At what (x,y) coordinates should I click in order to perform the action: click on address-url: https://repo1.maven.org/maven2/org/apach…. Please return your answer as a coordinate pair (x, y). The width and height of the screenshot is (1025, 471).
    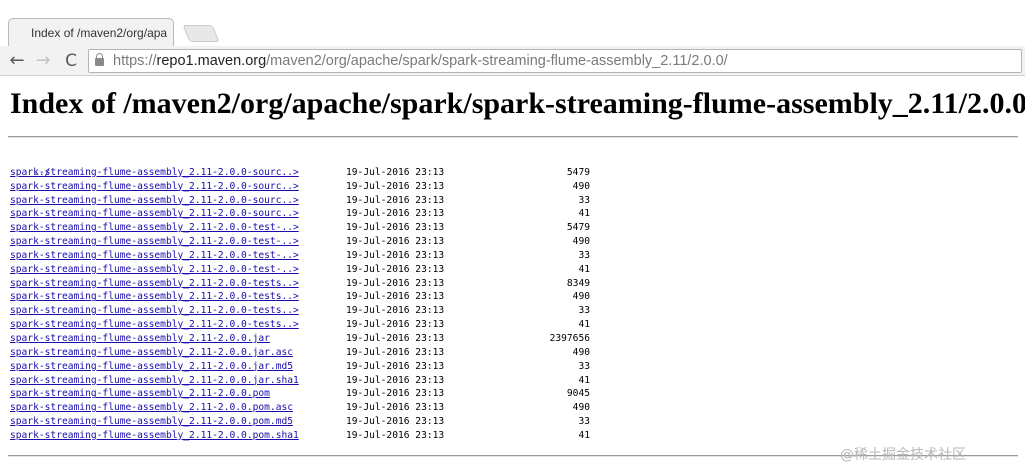
    Looking at the image, I should click on (420, 61).